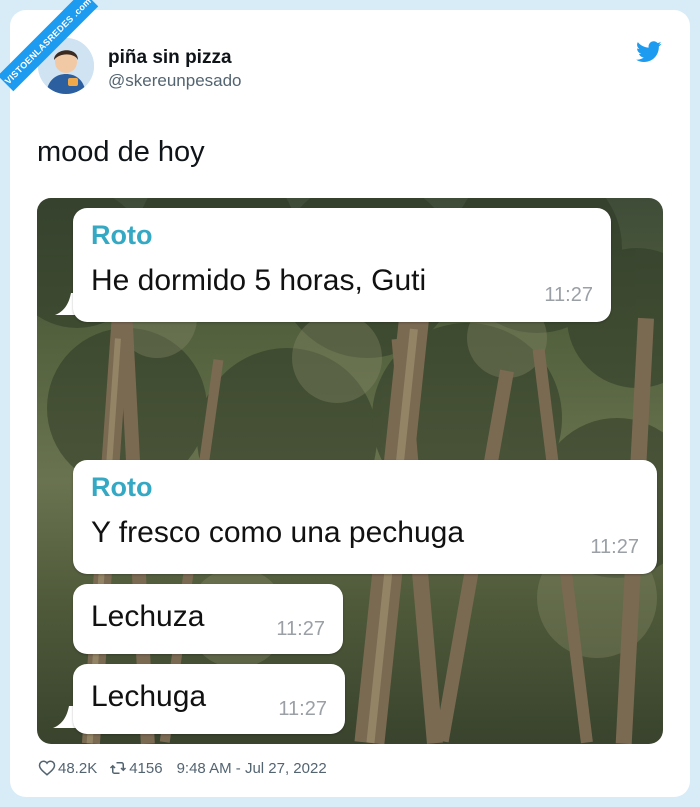  Describe the element at coordinates (259, 280) in the screenshot. I see `message-text: He dormido 5 horas, Guti` at that location.